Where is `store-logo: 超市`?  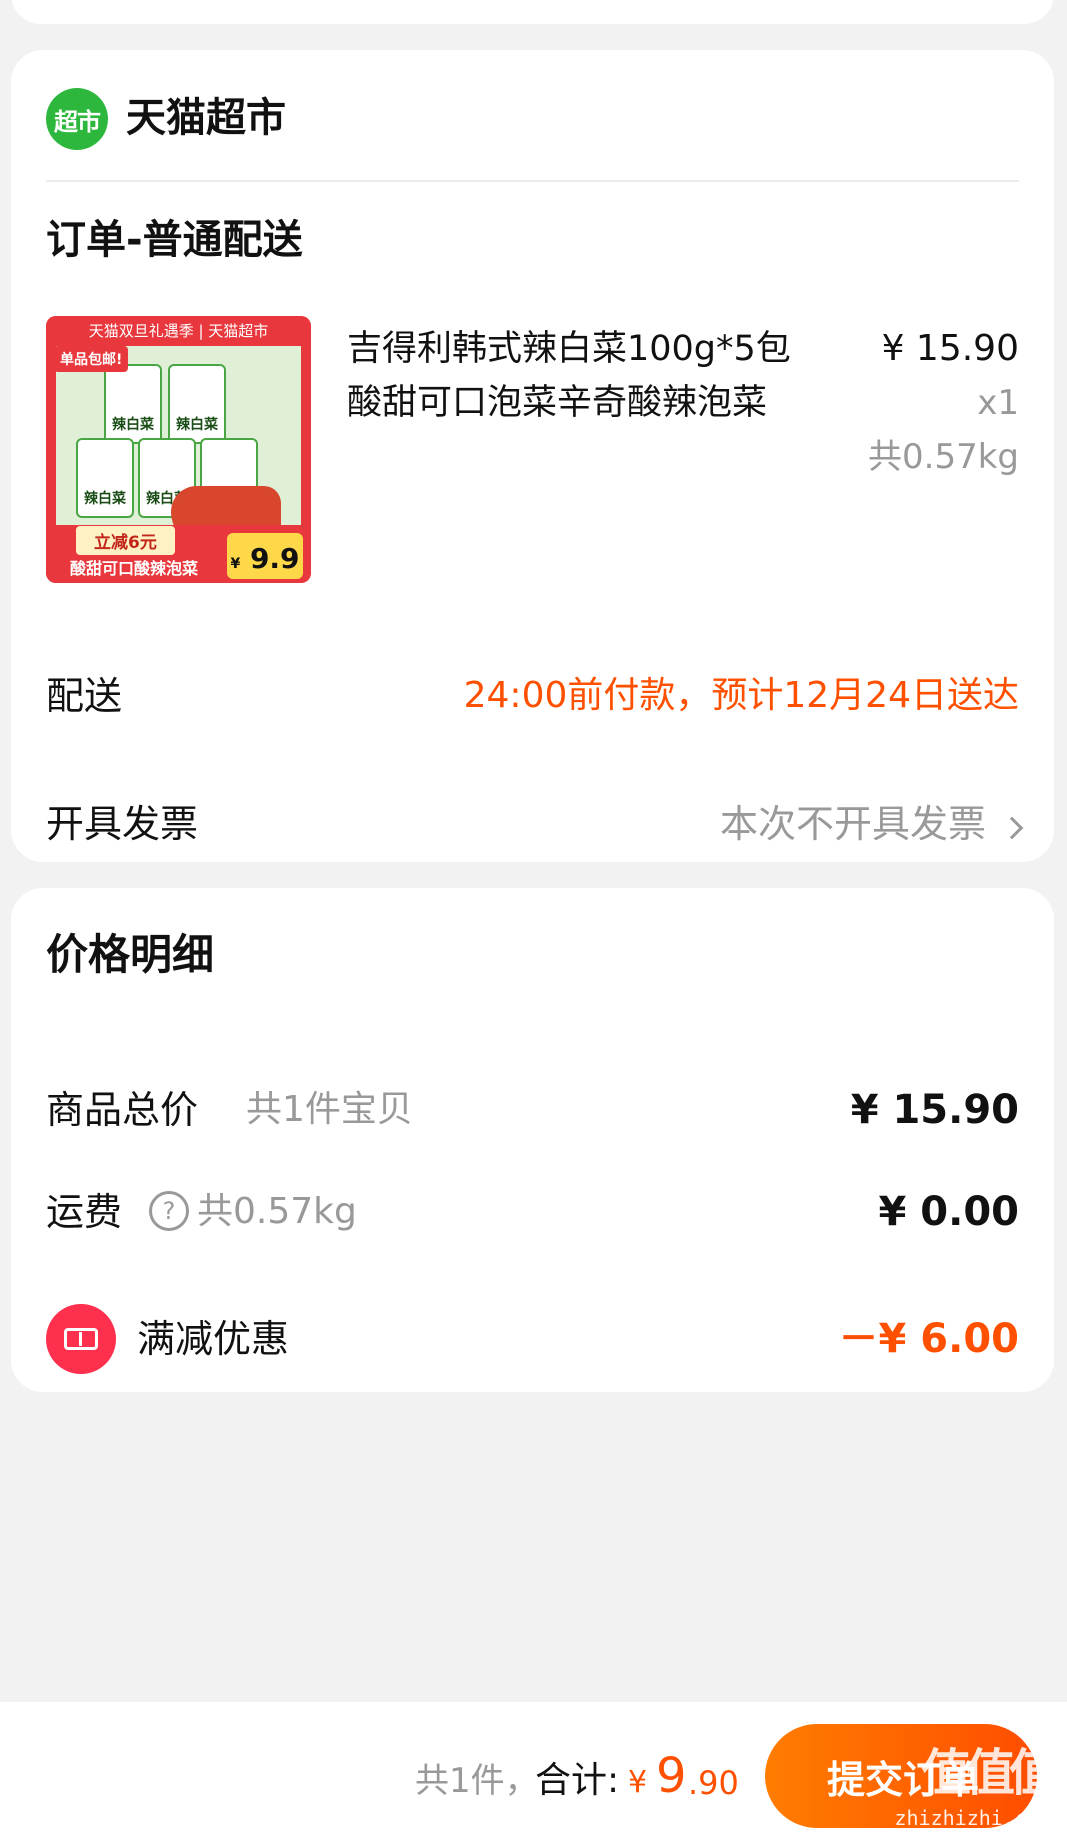 store-logo: 超市 is located at coordinates (77, 119).